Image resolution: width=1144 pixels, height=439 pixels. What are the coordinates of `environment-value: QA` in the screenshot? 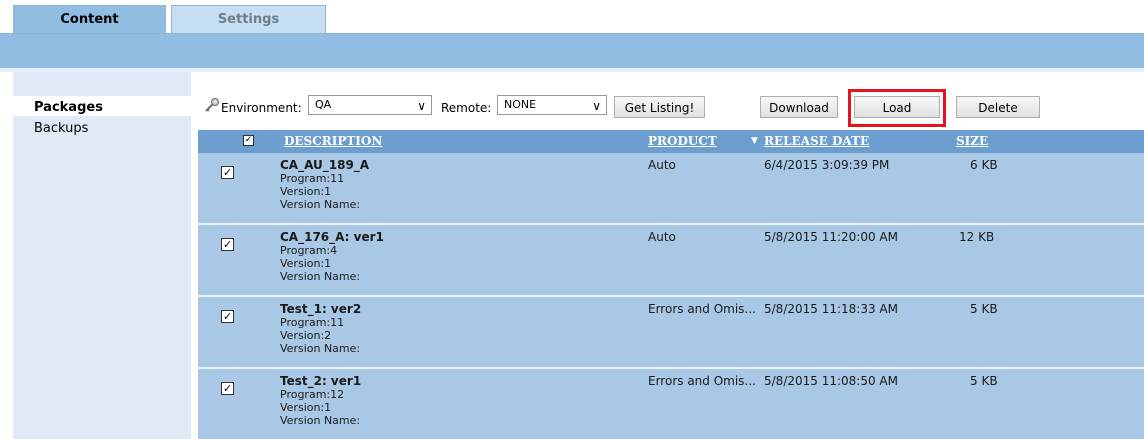 It's located at (323, 104).